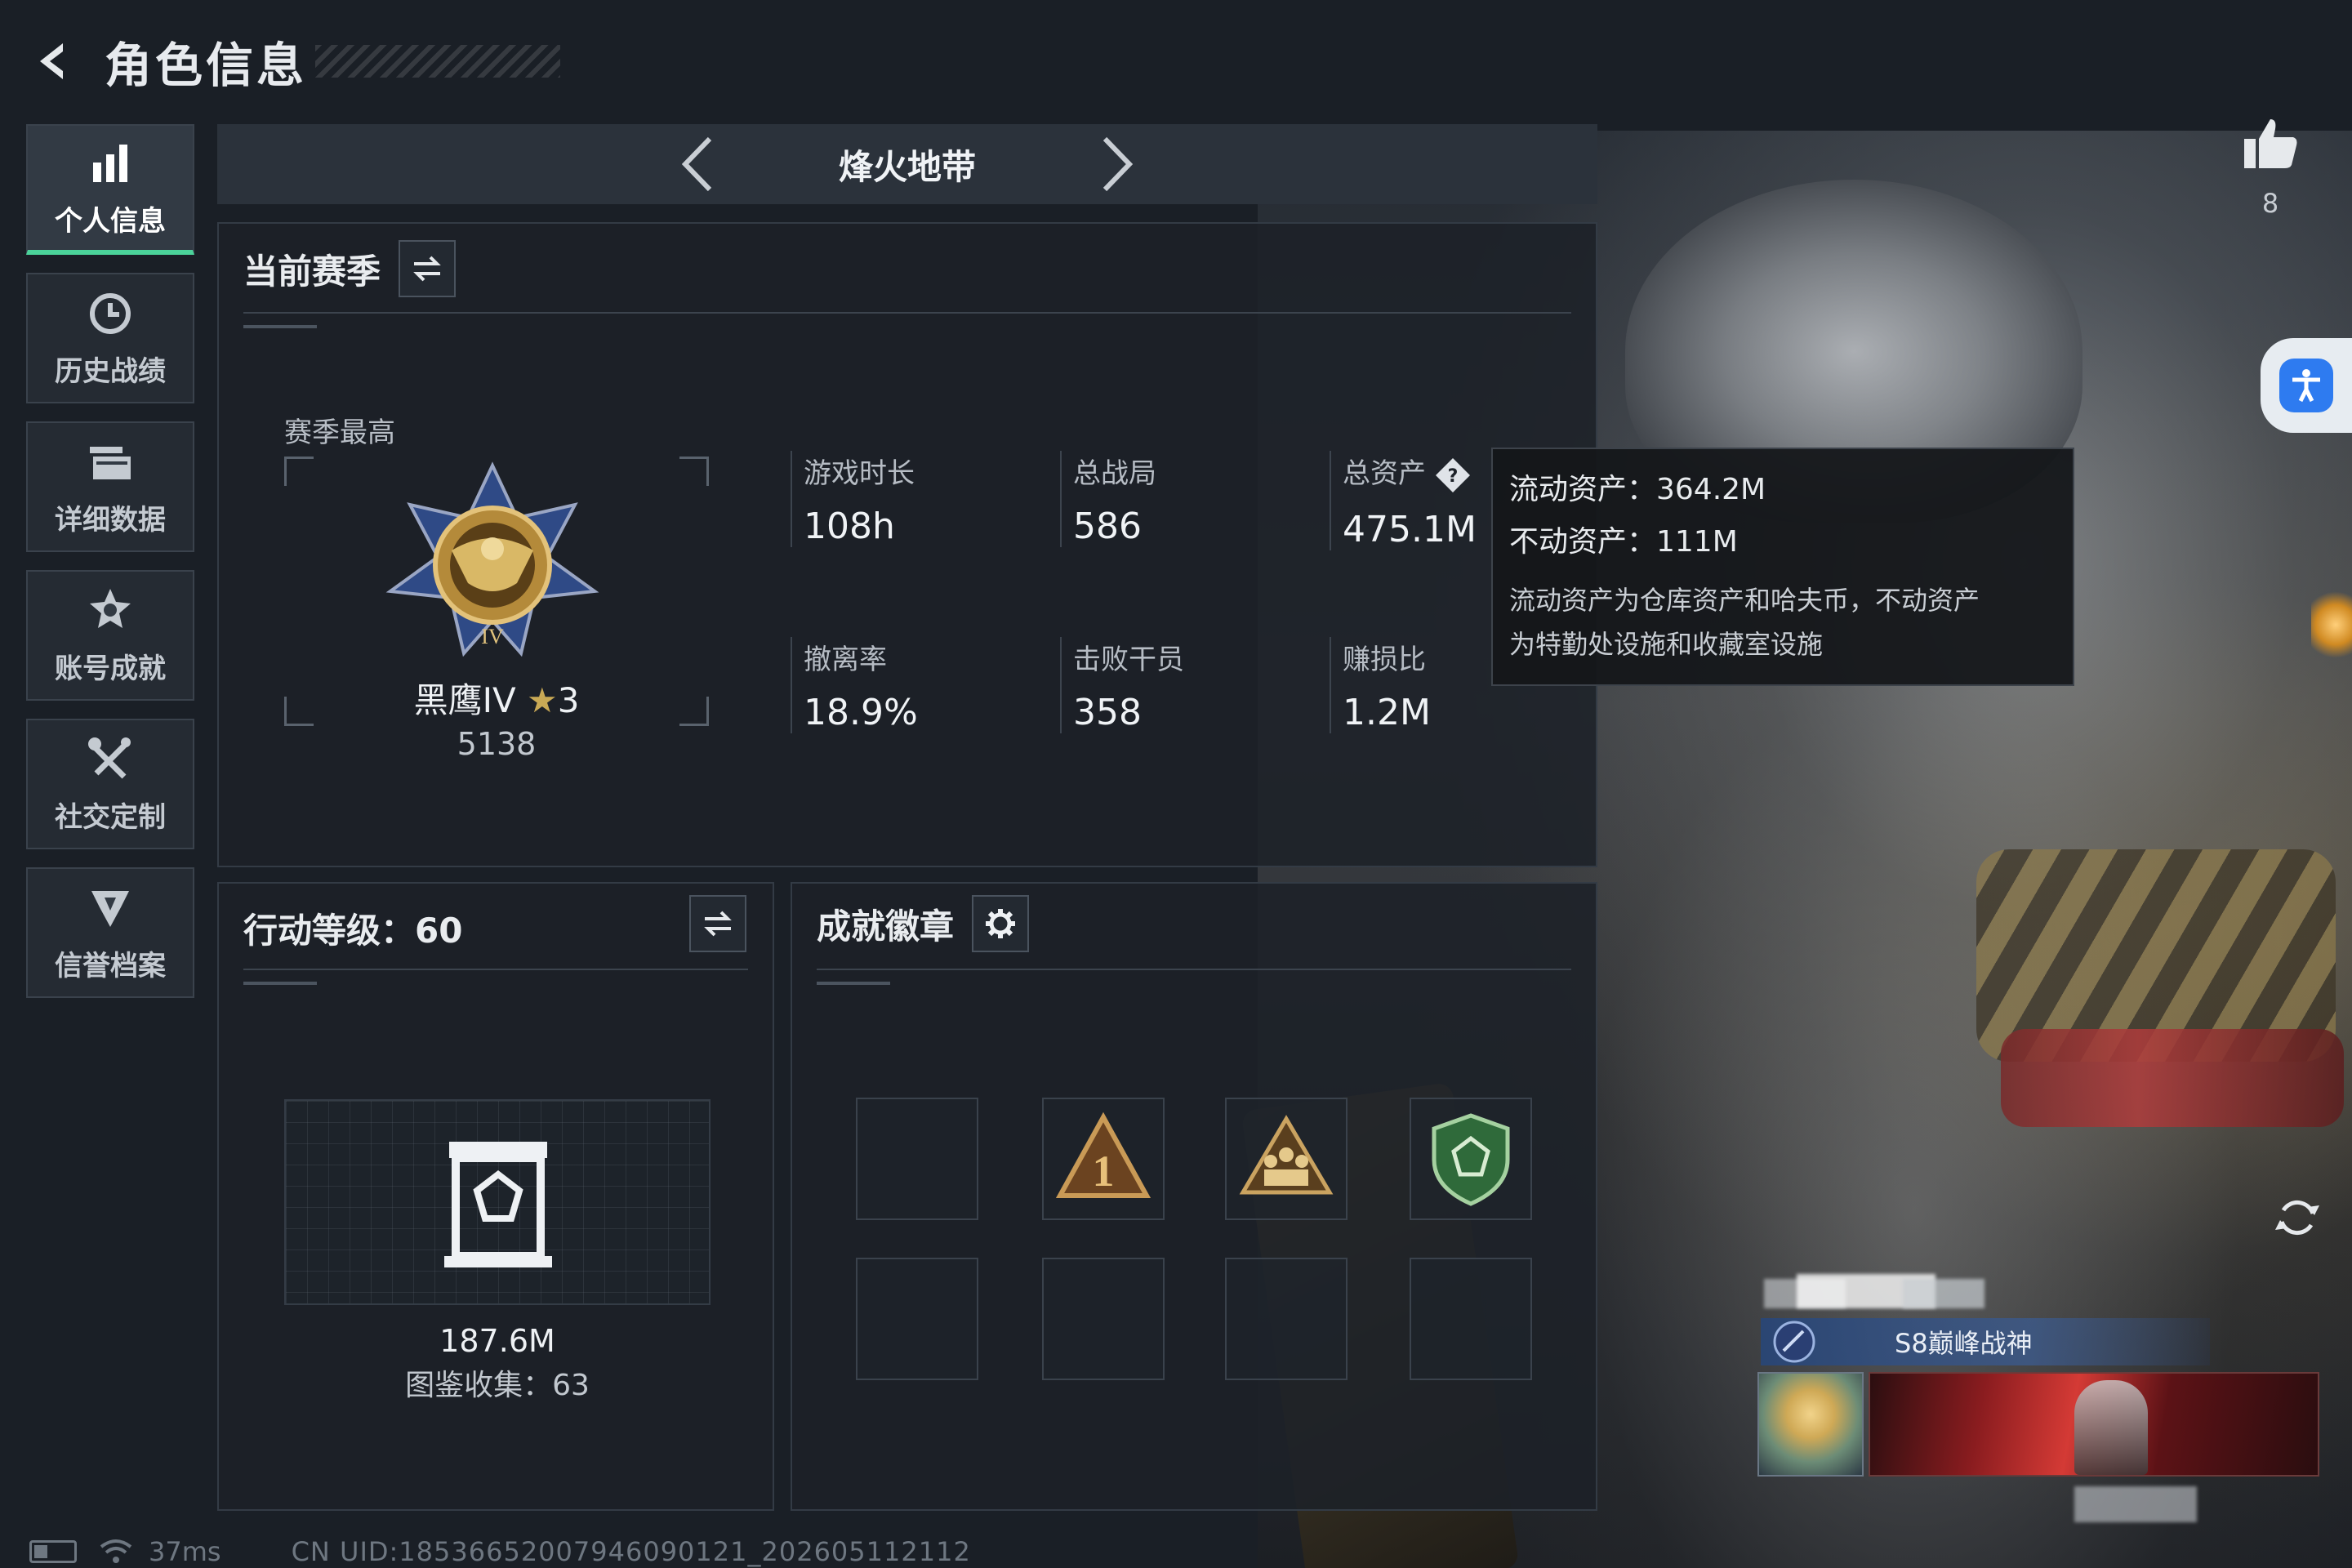 The height and width of the screenshot is (1568, 2352). Describe the element at coordinates (849, 526) in the screenshot. I see `stat-value: 108h` at that location.